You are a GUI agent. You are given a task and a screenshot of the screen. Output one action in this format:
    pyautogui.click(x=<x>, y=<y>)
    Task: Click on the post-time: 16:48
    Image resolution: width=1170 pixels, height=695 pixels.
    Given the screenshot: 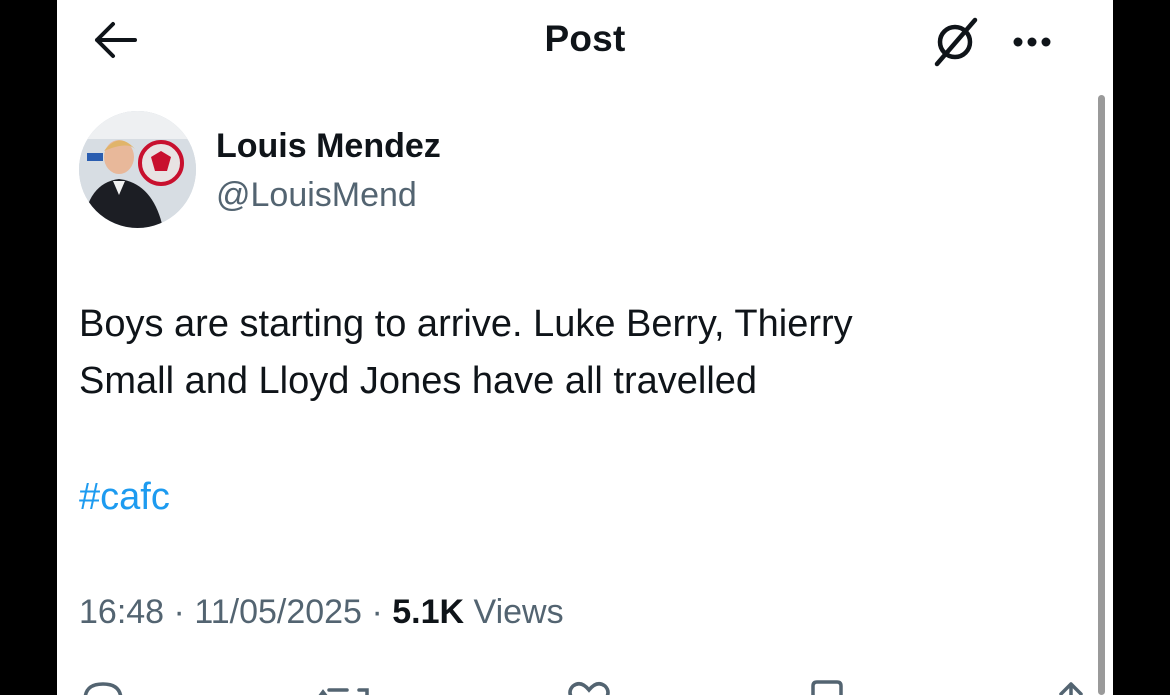 What is the action you would take?
    pyautogui.click(x=121, y=612)
    